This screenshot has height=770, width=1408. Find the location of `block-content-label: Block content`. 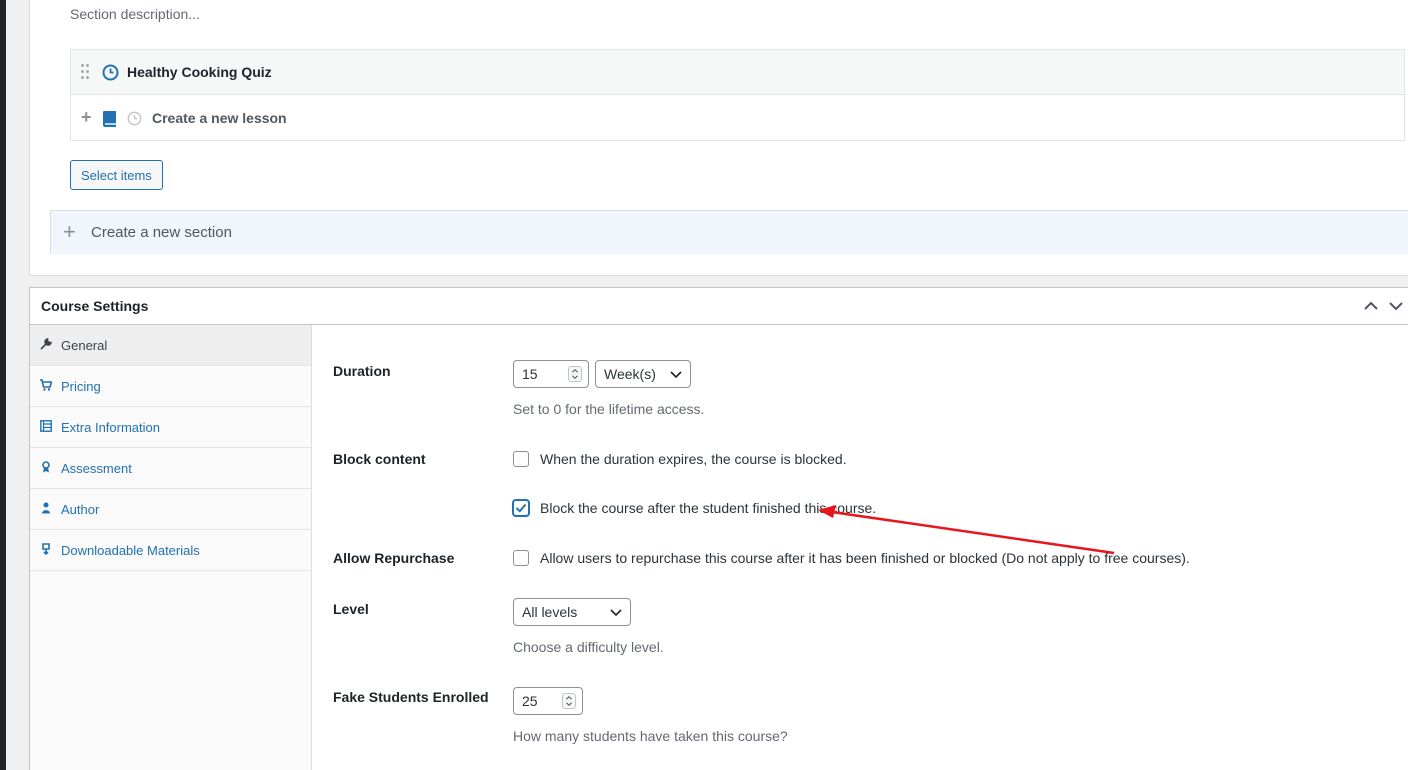

block-content-label: Block content is located at coordinates (379, 459).